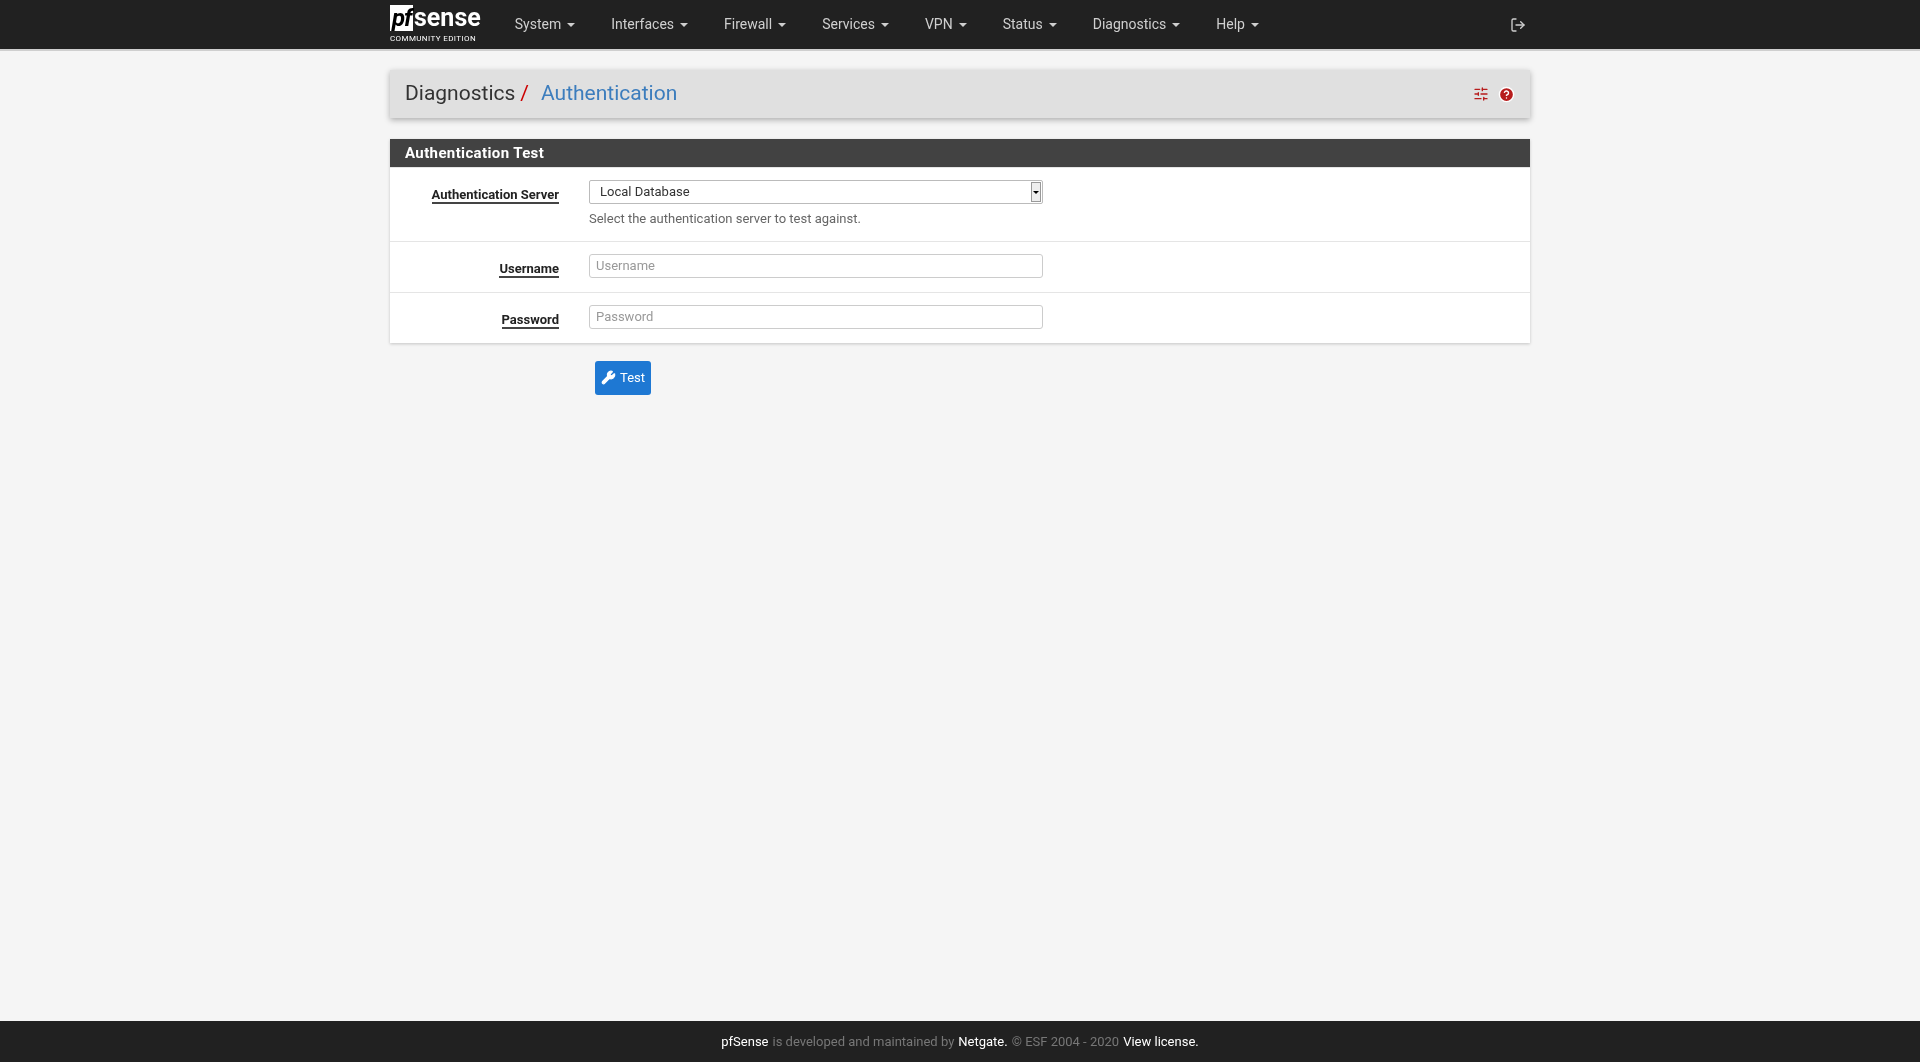 The width and height of the screenshot is (1920, 1062). Describe the element at coordinates (816, 316) in the screenshot. I see `text-field: Password` at that location.